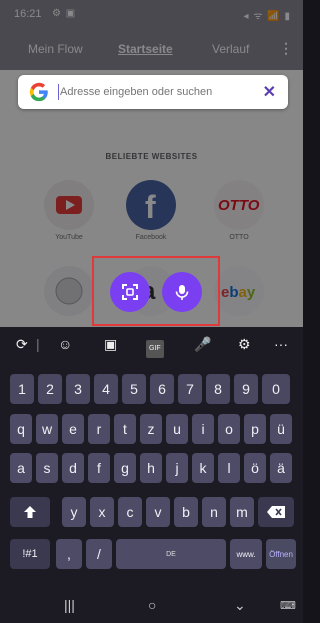  What do you see at coordinates (269, 92) in the screenshot?
I see `clear-icon: ✕` at bounding box center [269, 92].